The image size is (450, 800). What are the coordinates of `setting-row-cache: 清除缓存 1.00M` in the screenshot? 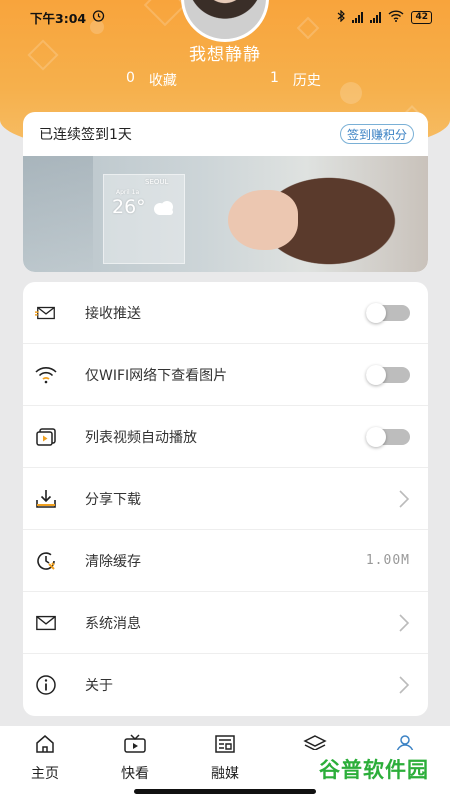 It's located at (225, 561).